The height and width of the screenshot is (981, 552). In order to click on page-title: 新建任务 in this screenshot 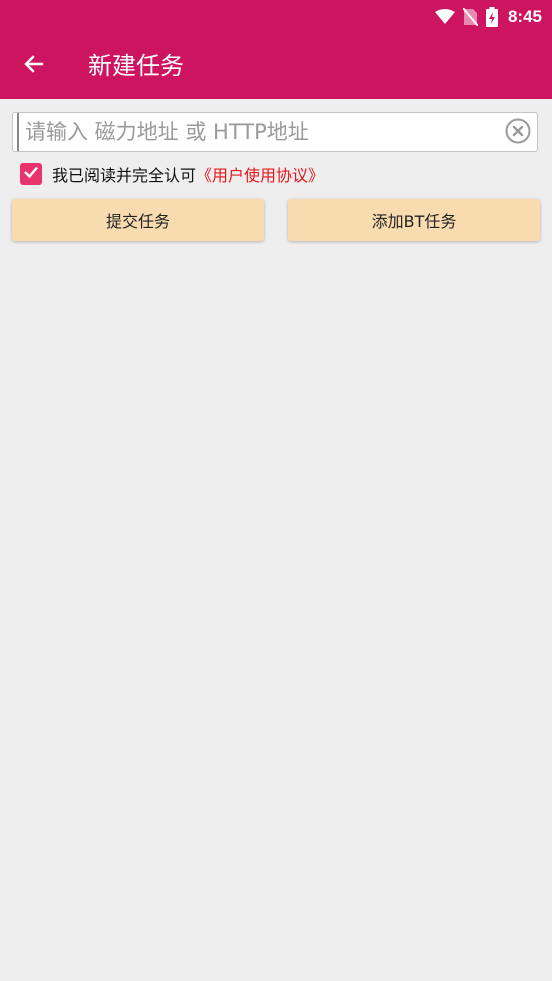, I will do `click(136, 66)`.